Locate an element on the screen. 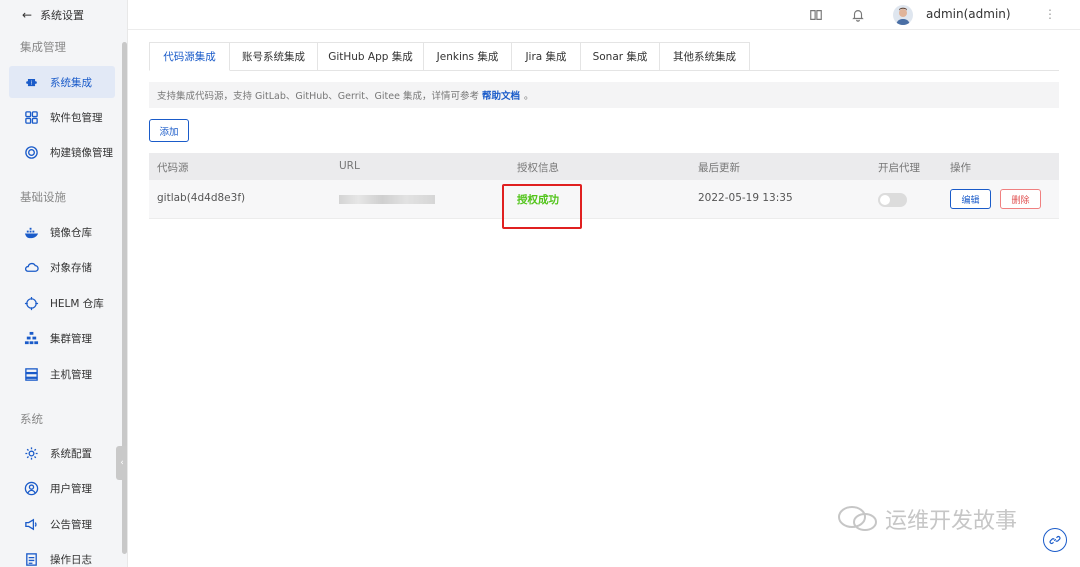 This screenshot has height=567, width=1080. edit-button: 编辑 is located at coordinates (970, 199).